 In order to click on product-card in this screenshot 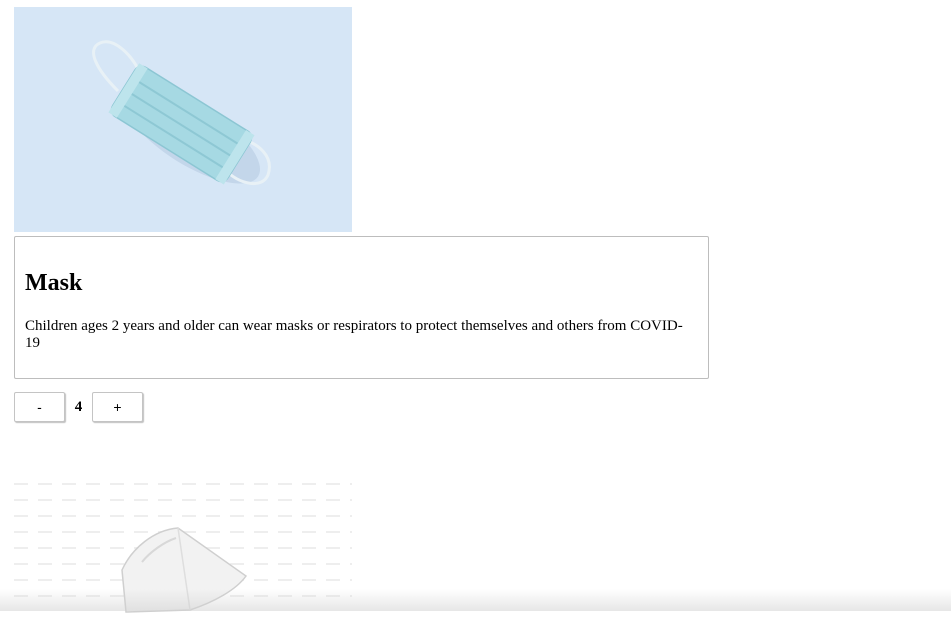, I will do `click(183, 548)`.